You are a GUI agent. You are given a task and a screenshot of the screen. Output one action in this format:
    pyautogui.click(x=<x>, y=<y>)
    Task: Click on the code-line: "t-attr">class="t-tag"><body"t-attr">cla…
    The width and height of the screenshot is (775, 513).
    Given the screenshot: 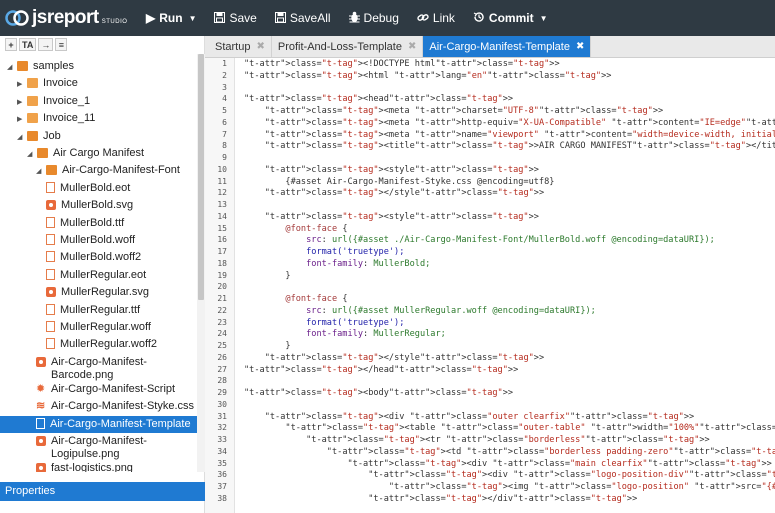 What is the action you would take?
    pyautogui.click(x=378, y=393)
    